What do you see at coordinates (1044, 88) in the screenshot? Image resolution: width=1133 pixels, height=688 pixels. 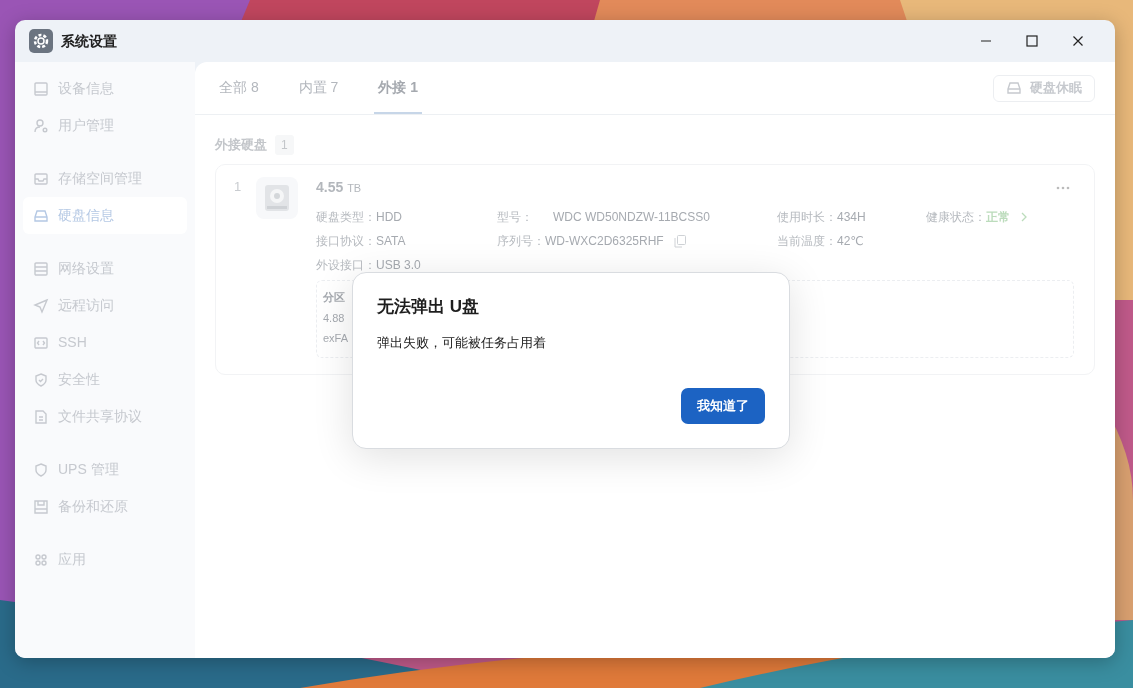 I see `sleep-button: 硬盘休眠` at bounding box center [1044, 88].